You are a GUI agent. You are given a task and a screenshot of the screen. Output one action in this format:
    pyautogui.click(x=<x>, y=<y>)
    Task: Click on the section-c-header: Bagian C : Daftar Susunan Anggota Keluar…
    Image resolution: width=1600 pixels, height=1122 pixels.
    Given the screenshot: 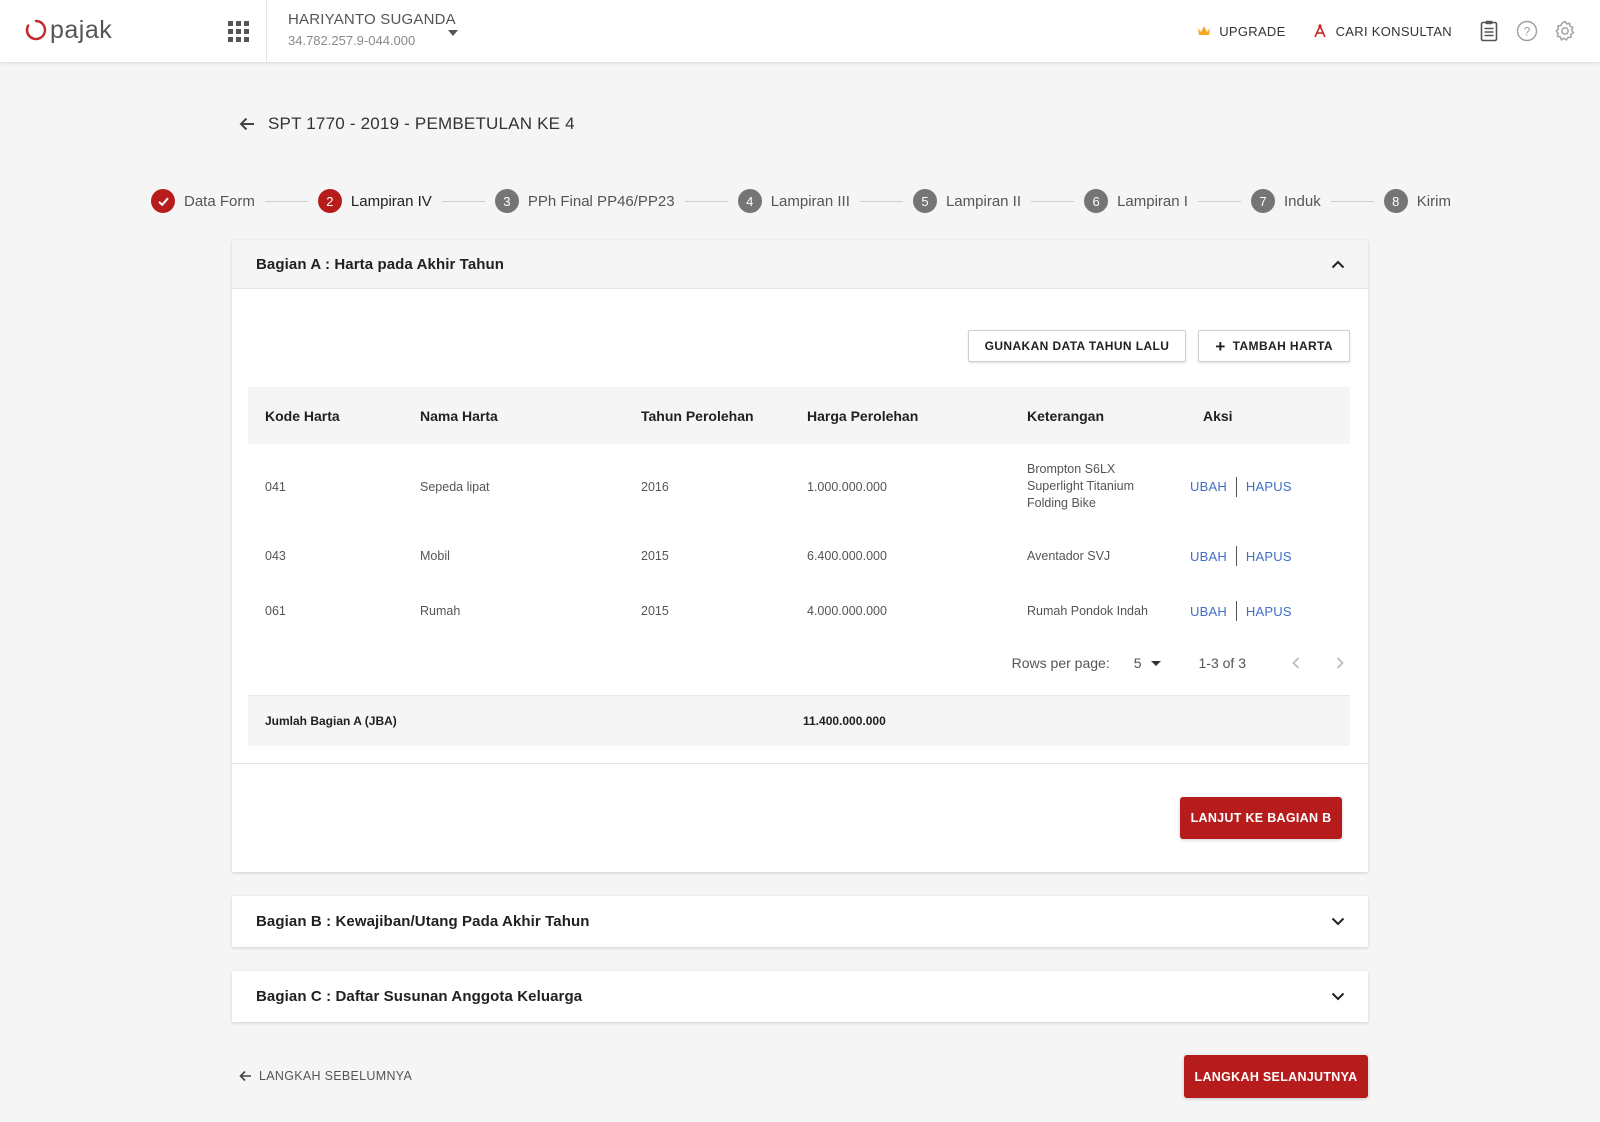 What is the action you would take?
    pyautogui.click(x=800, y=996)
    